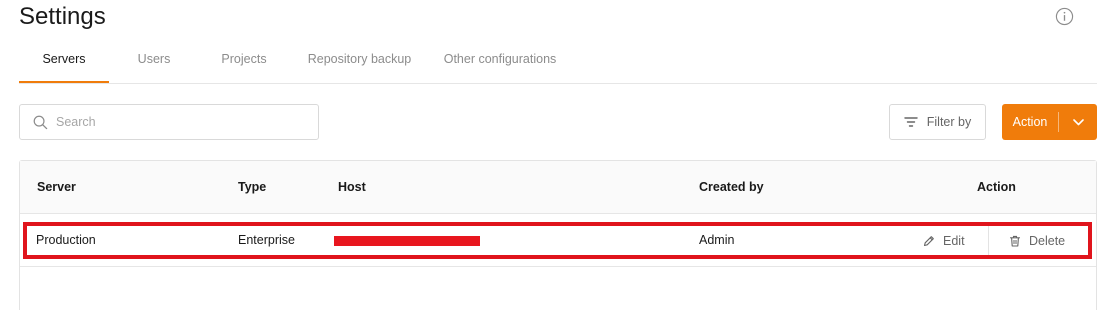 The height and width of the screenshot is (310, 1108). I want to click on cell-server: Production, so click(66, 240).